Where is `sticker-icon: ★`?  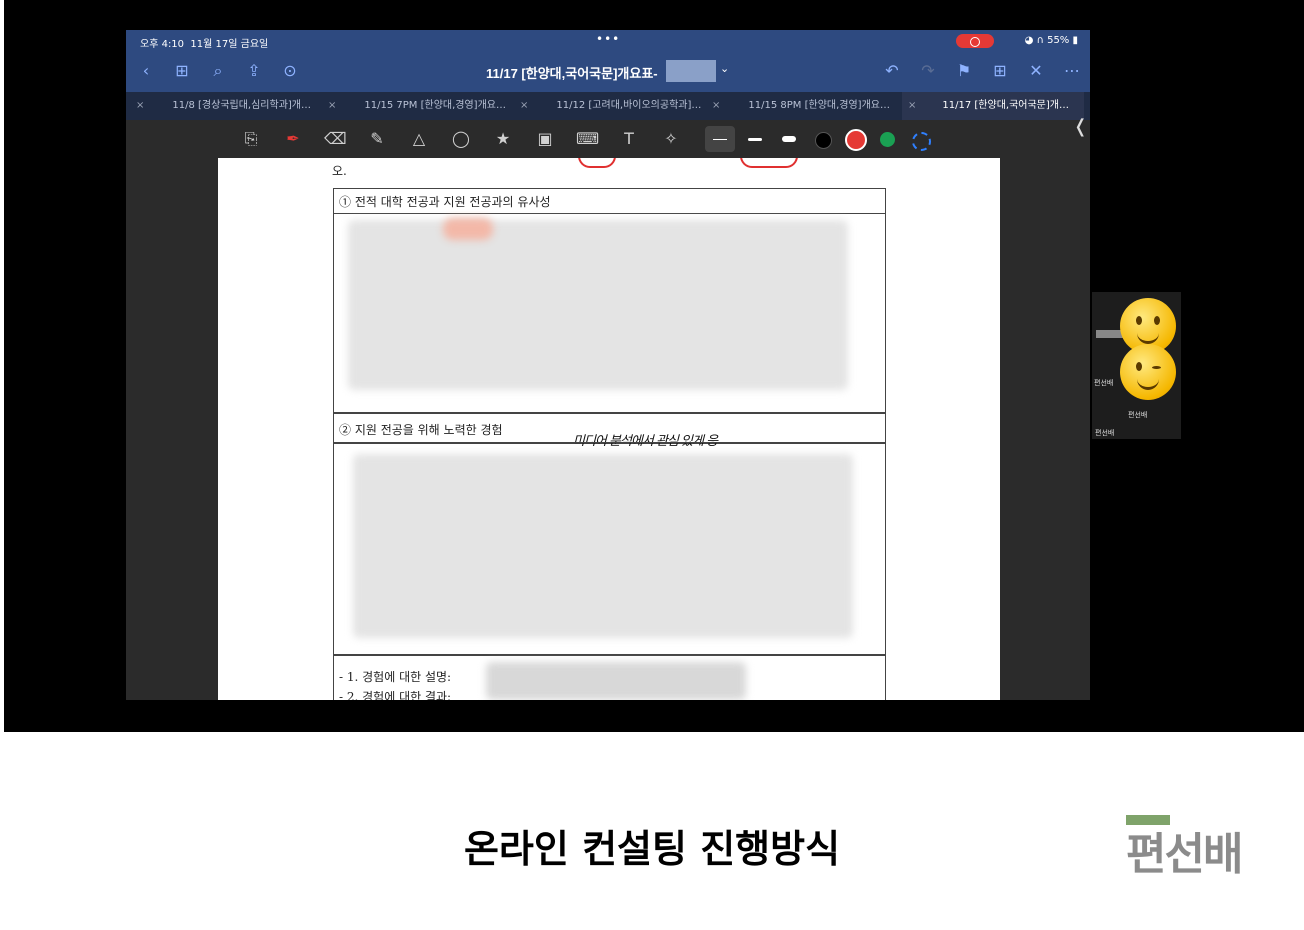
sticker-icon: ★ is located at coordinates (503, 139).